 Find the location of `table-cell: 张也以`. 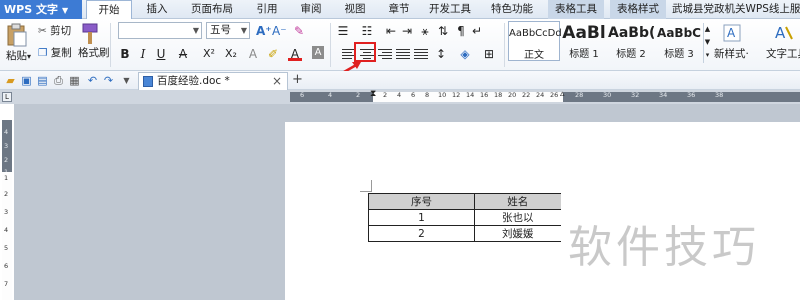

table-cell: 张也以 is located at coordinates (517, 217).